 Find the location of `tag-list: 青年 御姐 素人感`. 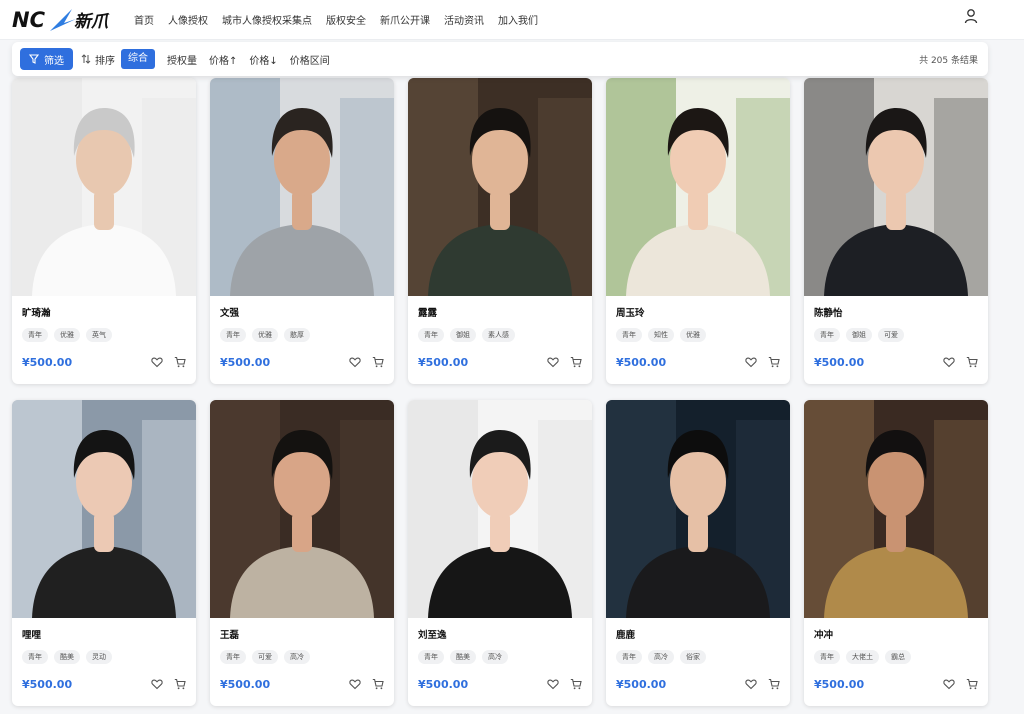

tag-list: 青年 御姐 素人感 is located at coordinates (500, 335).